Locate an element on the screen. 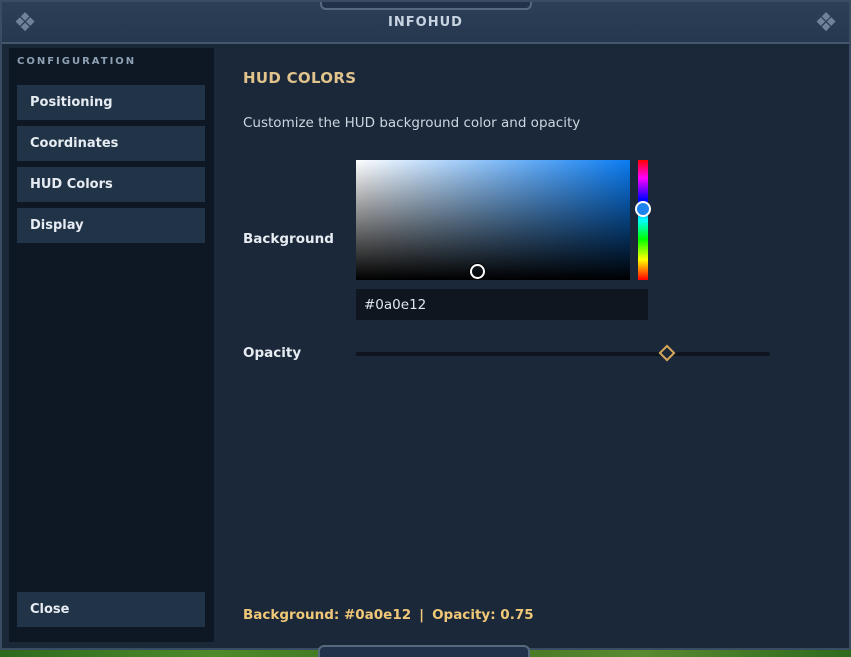 Image resolution: width=851 pixels, height=657 pixels. sidebar-item-positioning: Positioning is located at coordinates (111, 102).